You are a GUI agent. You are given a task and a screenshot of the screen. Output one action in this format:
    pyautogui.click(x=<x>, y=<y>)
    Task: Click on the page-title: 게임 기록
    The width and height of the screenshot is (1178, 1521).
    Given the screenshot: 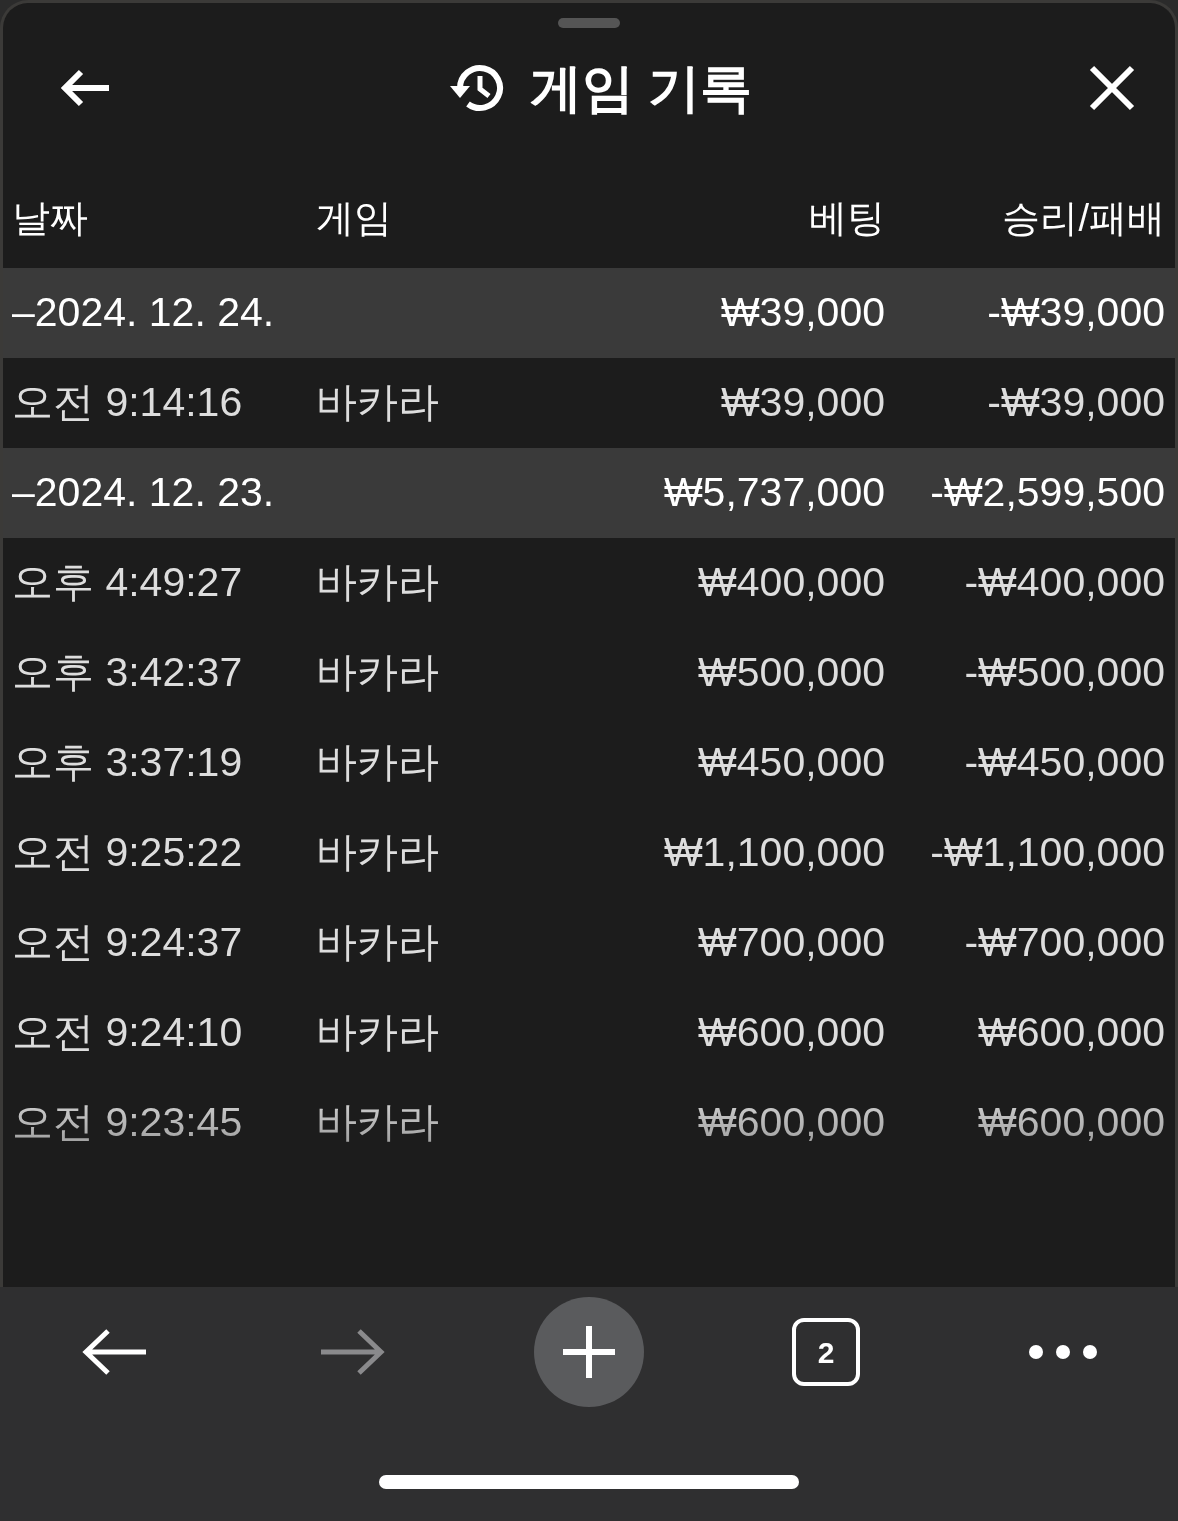 What is the action you would take?
    pyautogui.click(x=641, y=88)
    